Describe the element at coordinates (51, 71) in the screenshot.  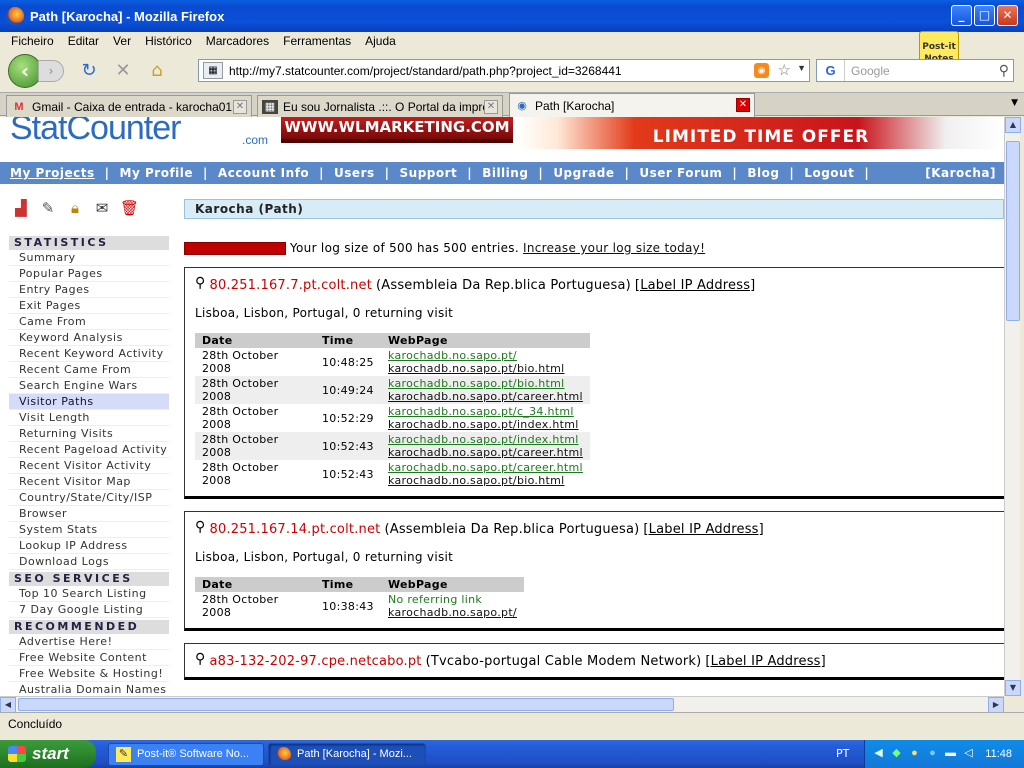
I see `forward-button: ›` at that location.